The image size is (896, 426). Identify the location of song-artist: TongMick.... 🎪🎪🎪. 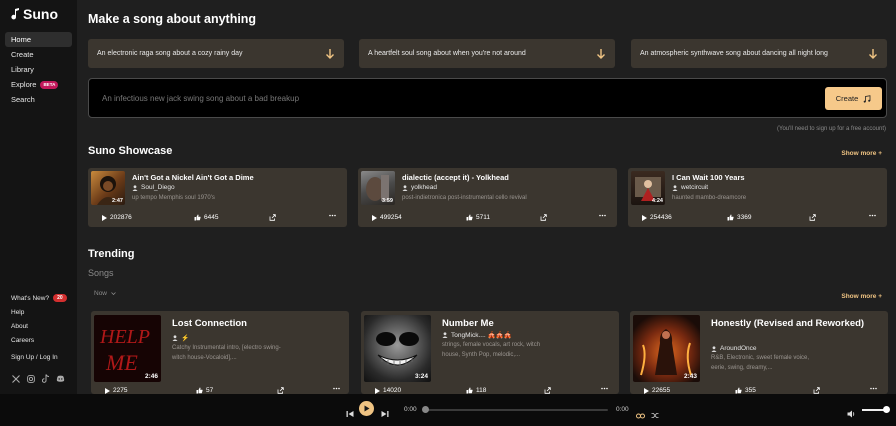
(477, 335).